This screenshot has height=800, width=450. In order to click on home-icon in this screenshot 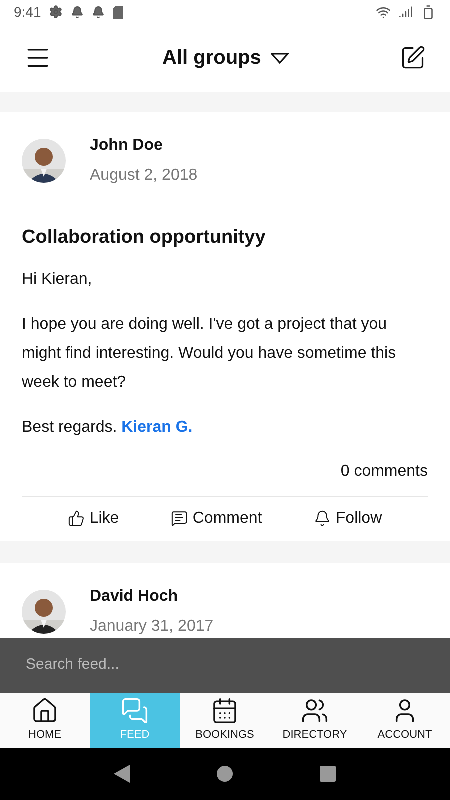, I will do `click(45, 711)`.